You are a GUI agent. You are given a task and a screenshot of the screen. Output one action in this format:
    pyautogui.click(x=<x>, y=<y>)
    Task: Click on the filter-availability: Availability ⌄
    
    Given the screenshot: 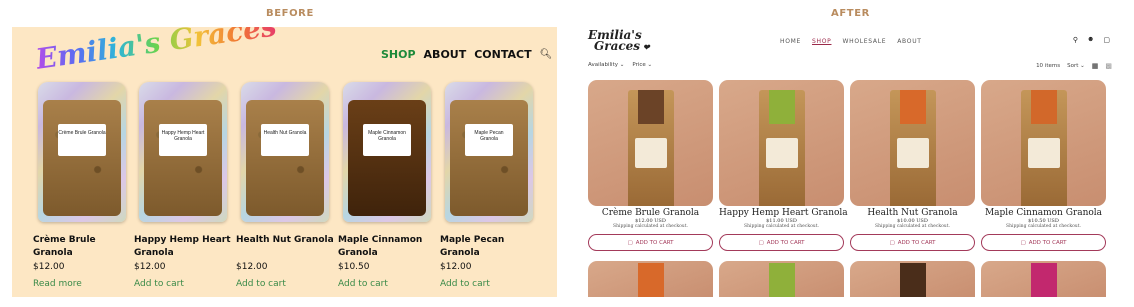 What is the action you would take?
    pyautogui.click(x=606, y=65)
    